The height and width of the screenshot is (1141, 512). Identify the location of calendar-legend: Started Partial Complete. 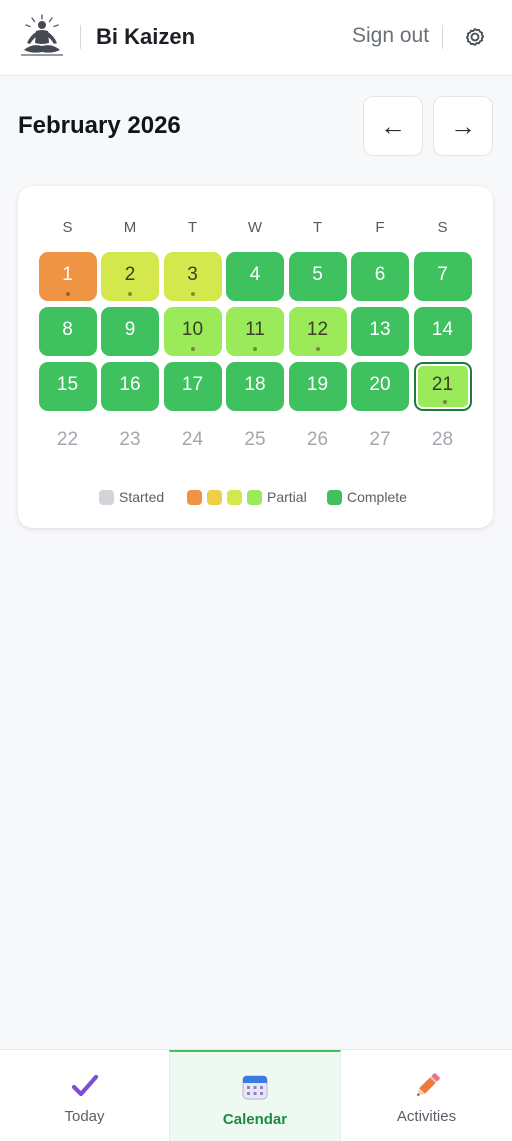
(255, 498).